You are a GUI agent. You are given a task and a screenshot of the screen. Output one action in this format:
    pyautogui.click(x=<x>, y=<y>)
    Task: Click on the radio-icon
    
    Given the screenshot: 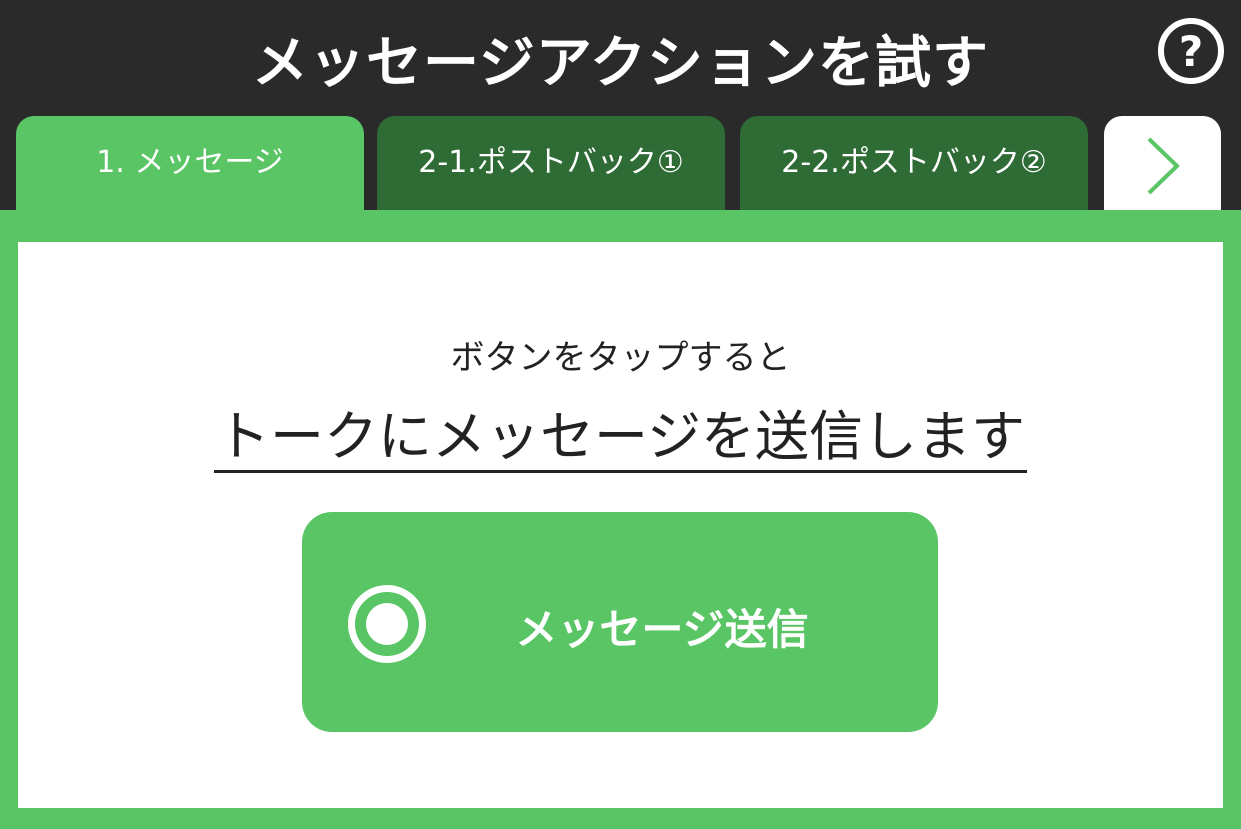 What is the action you would take?
    pyautogui.click(x=387, y=624)
    